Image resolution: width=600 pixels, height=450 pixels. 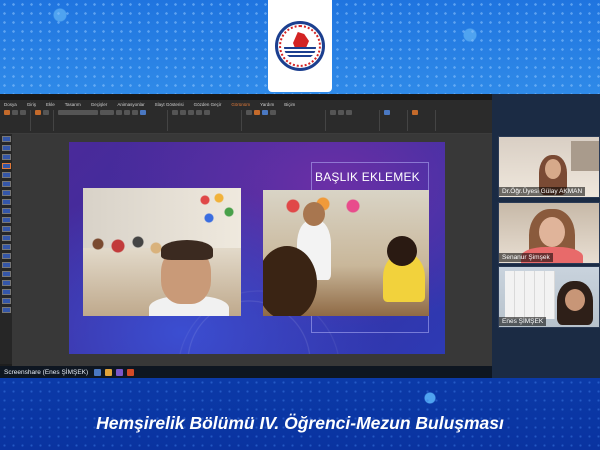 What do you see at coordinates (246, 372) in the screenshot?
I see `windows-taskbar: Screenshare (Enes ŞİMŞEK)` at bounding box center [246, 372].